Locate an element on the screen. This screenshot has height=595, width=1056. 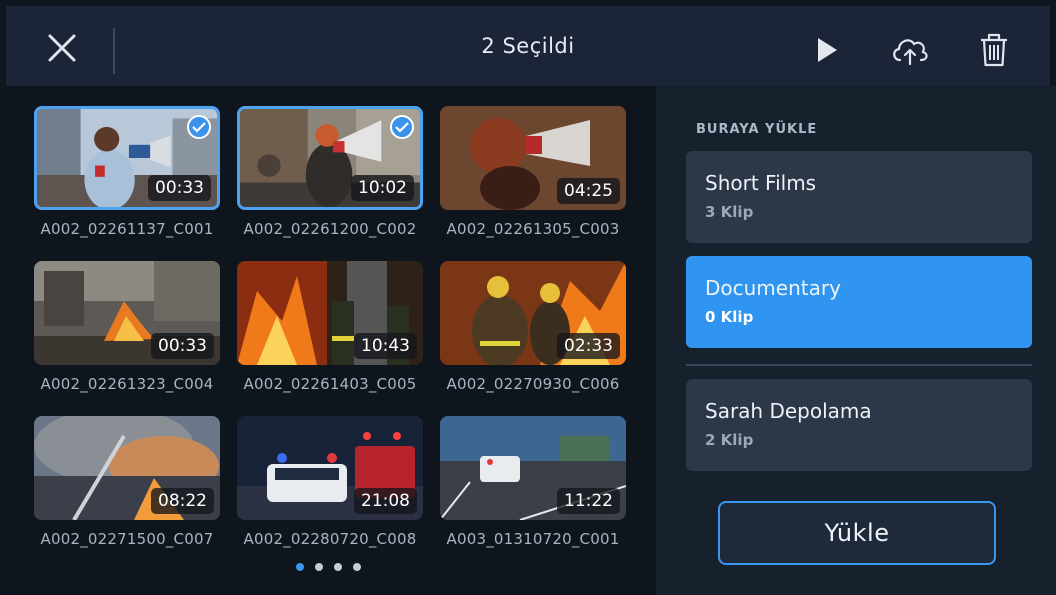
clip-name: A002_02261323_C004 is located at coordinates (127, 384).